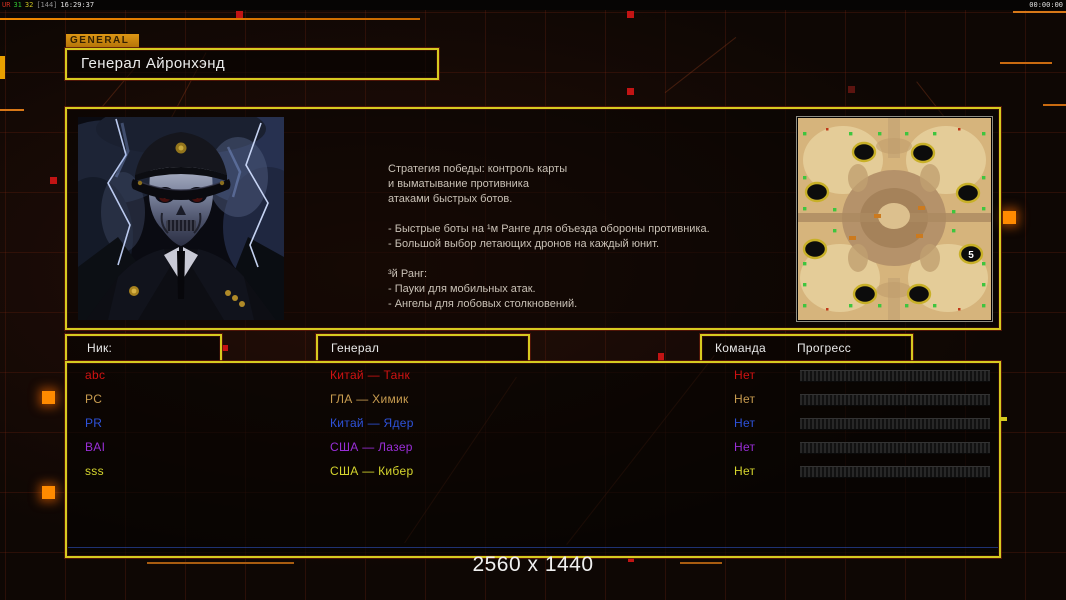  Describe the element at coordinates (740, 348) in the screenshot. I see `column-header-team: Команда` at that location.